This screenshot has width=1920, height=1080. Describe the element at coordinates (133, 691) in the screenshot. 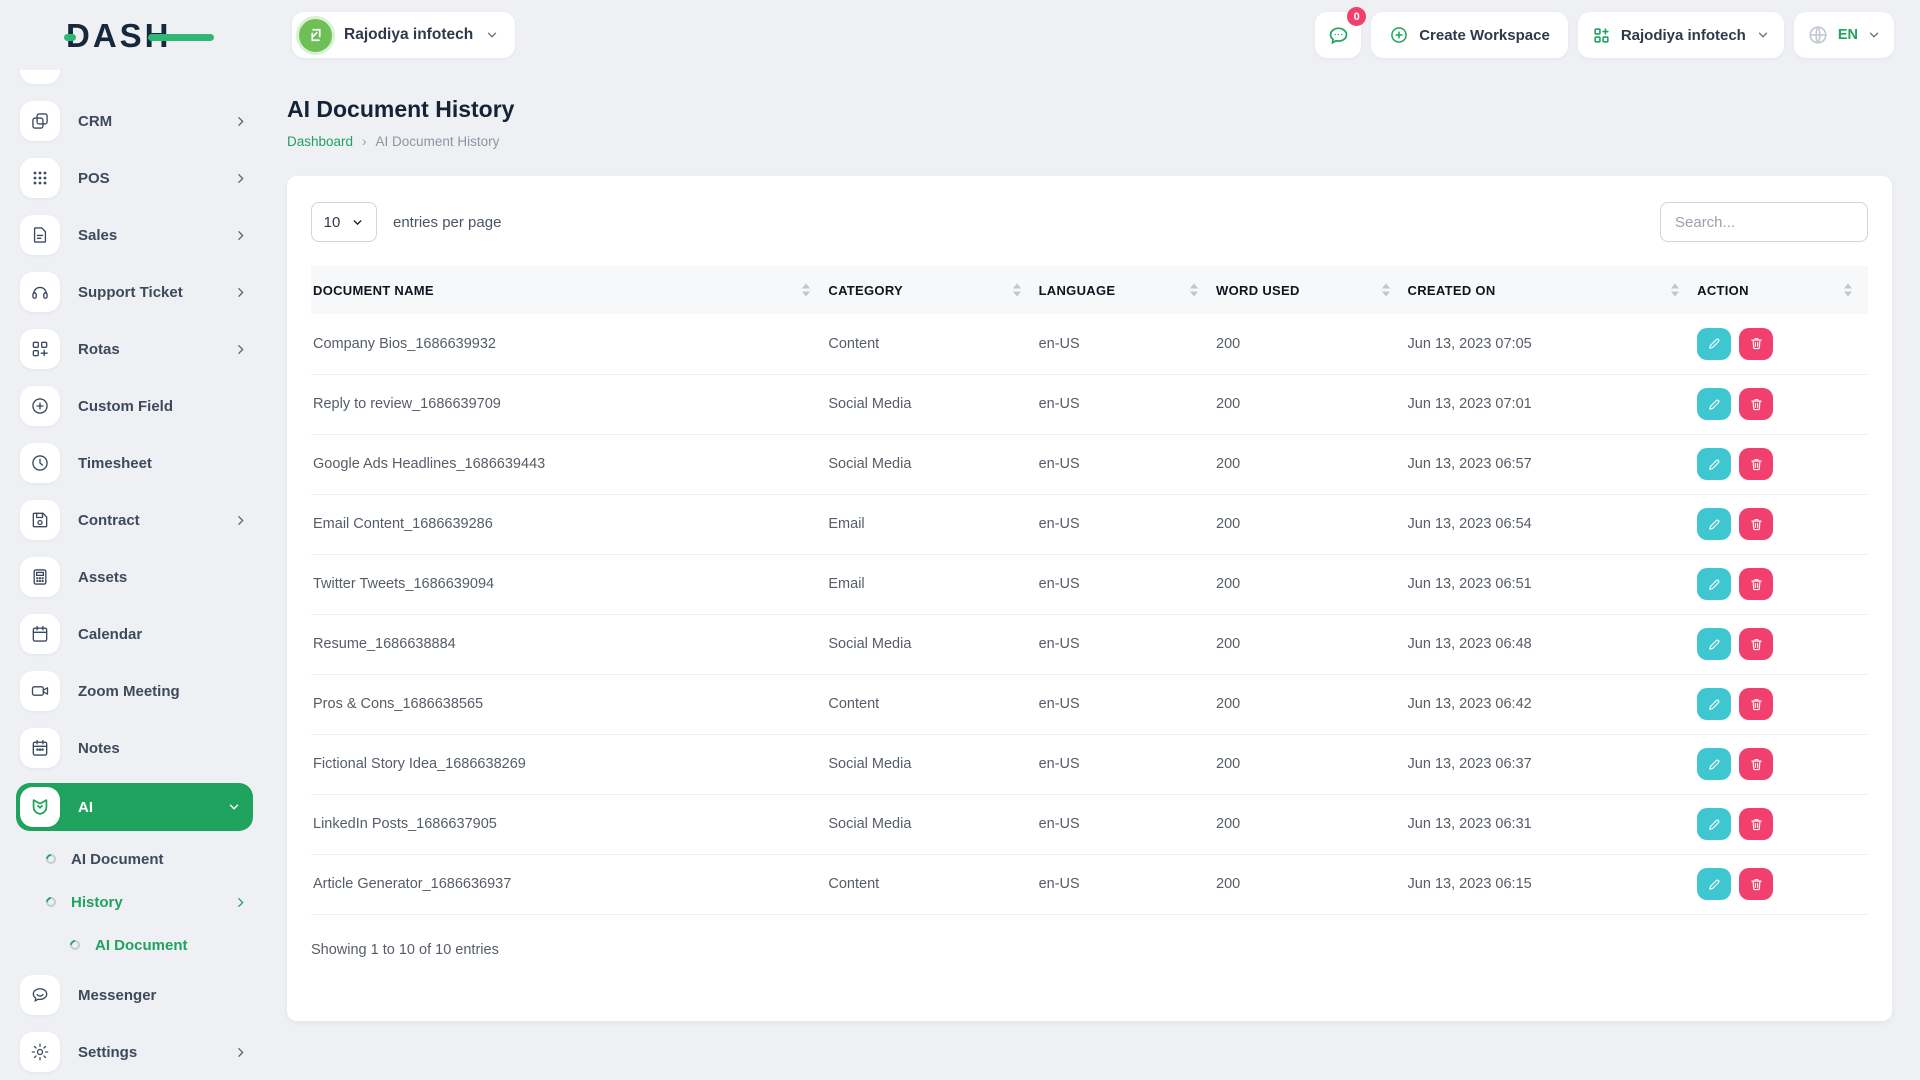

I see `sidebar-item-zoom-meeting: Zoom Meeting` at that location.